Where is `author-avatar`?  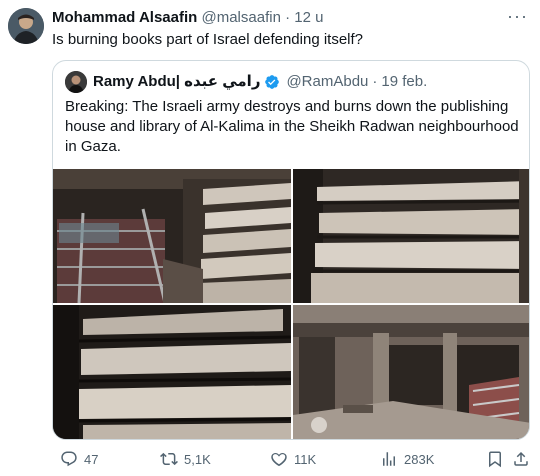 author-avatar is located at coordinates (26, 26).